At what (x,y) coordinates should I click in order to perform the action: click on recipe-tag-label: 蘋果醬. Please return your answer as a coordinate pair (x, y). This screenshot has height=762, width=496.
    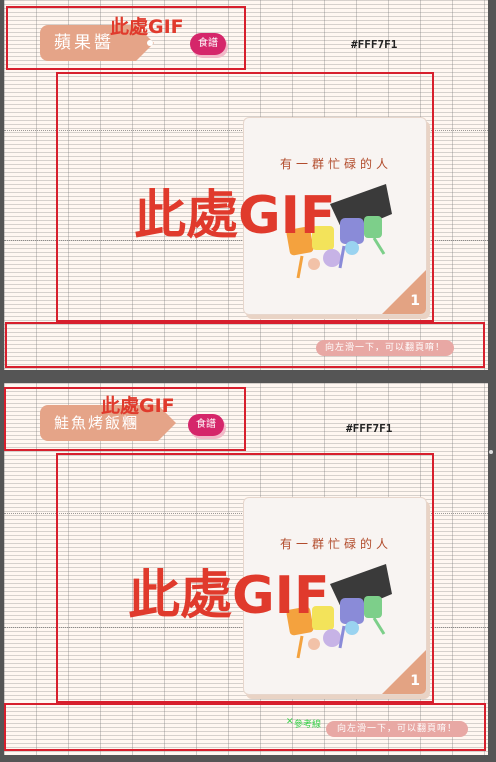
    Looking at the image, I should click on (84, 43).